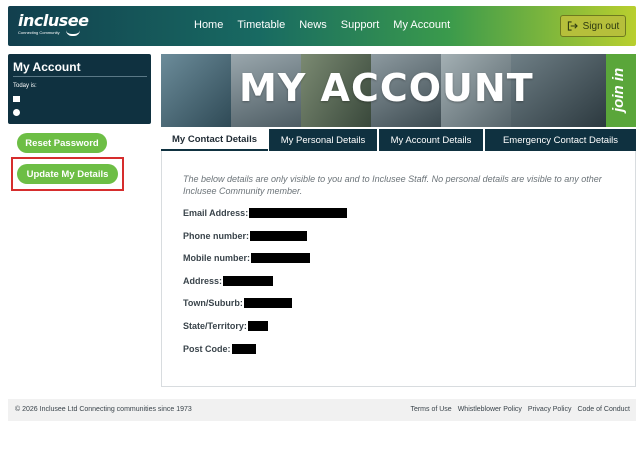 This screenshot has height=465, width=644. I want to click on hero-banner: MY ACCOUNT join in, so click(398, 90).